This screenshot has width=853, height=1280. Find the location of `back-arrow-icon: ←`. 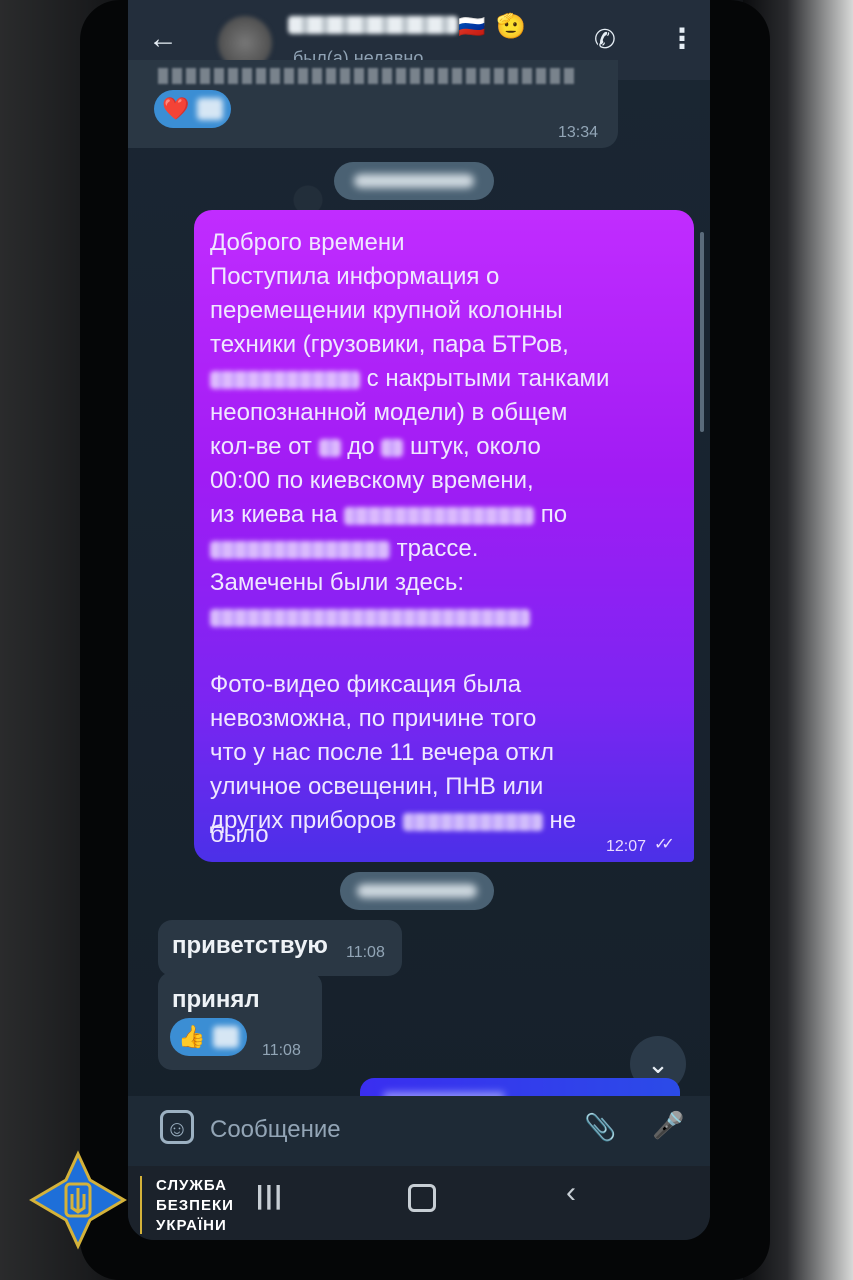

back-arrow-icon: ← is located at coordinates (163, 39).